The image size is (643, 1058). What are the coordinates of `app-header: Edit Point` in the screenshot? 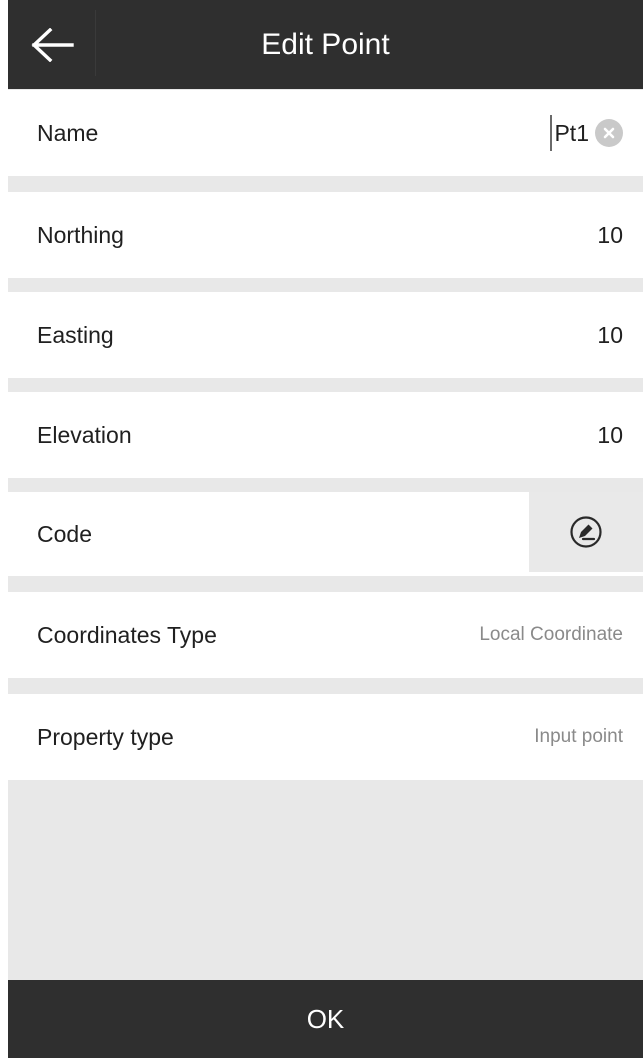 It's located at (325, 44).